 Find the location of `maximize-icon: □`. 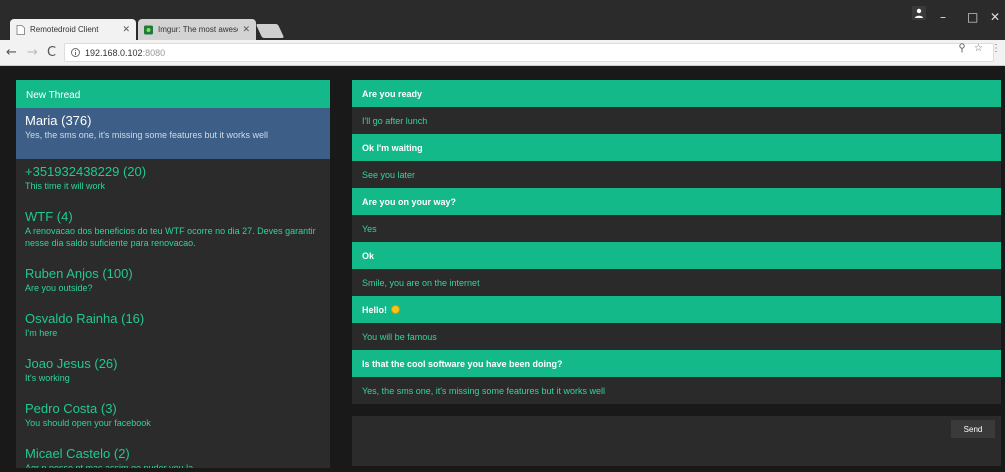

maximize-icon: □ is located at coordinates (972, 17).